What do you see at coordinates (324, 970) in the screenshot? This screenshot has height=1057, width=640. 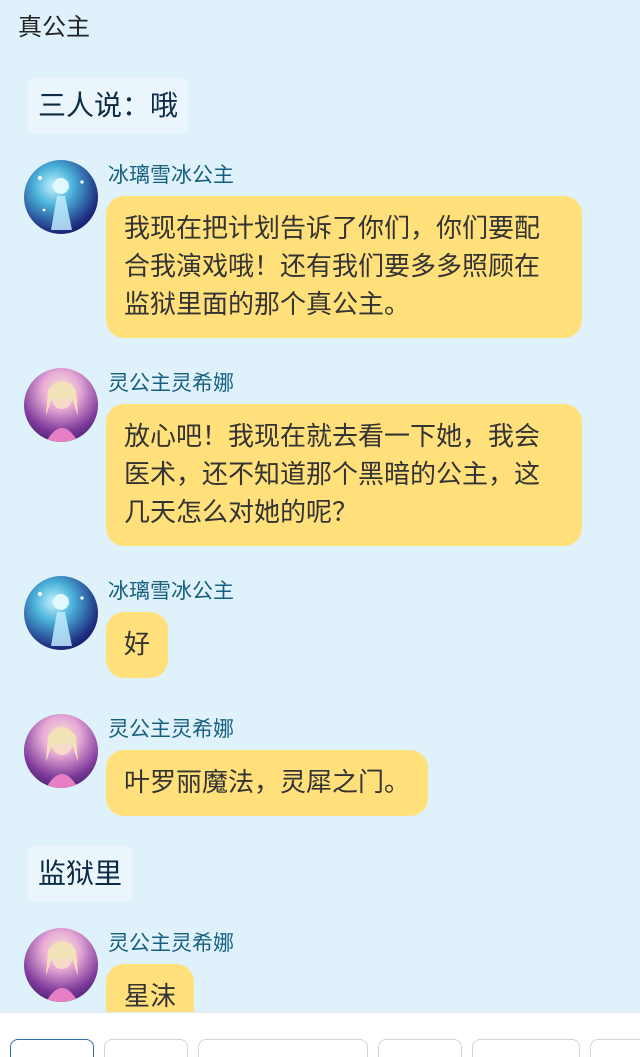 I see `chat-message: 灵公主灵希娜 星沫` at bounding box center [324, 970].